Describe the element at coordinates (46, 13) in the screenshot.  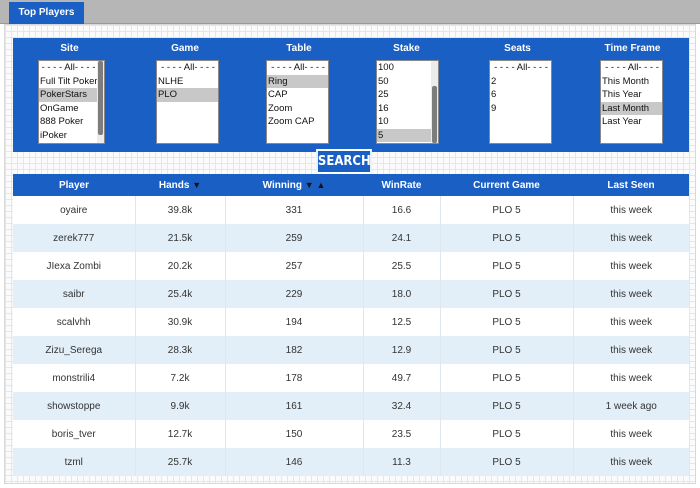
I see `tab-top-players: Top Players` at that location.